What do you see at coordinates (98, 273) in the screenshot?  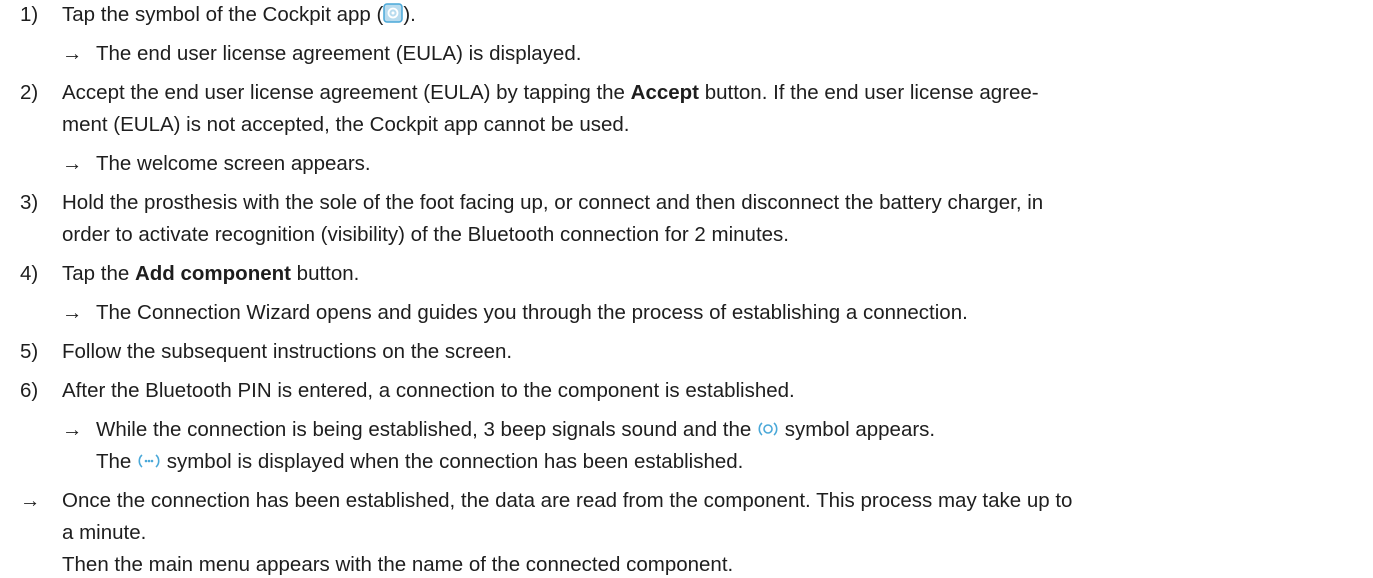 I see `step-text-part: Tap the` at bounding box center [98, 273].